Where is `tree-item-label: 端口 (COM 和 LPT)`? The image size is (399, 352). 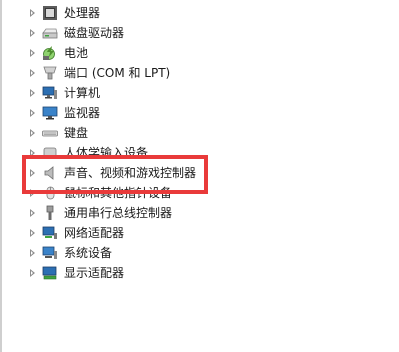
tree-item-label: 端口 (COM 和 LPT) is located at coordinates (117, 73).